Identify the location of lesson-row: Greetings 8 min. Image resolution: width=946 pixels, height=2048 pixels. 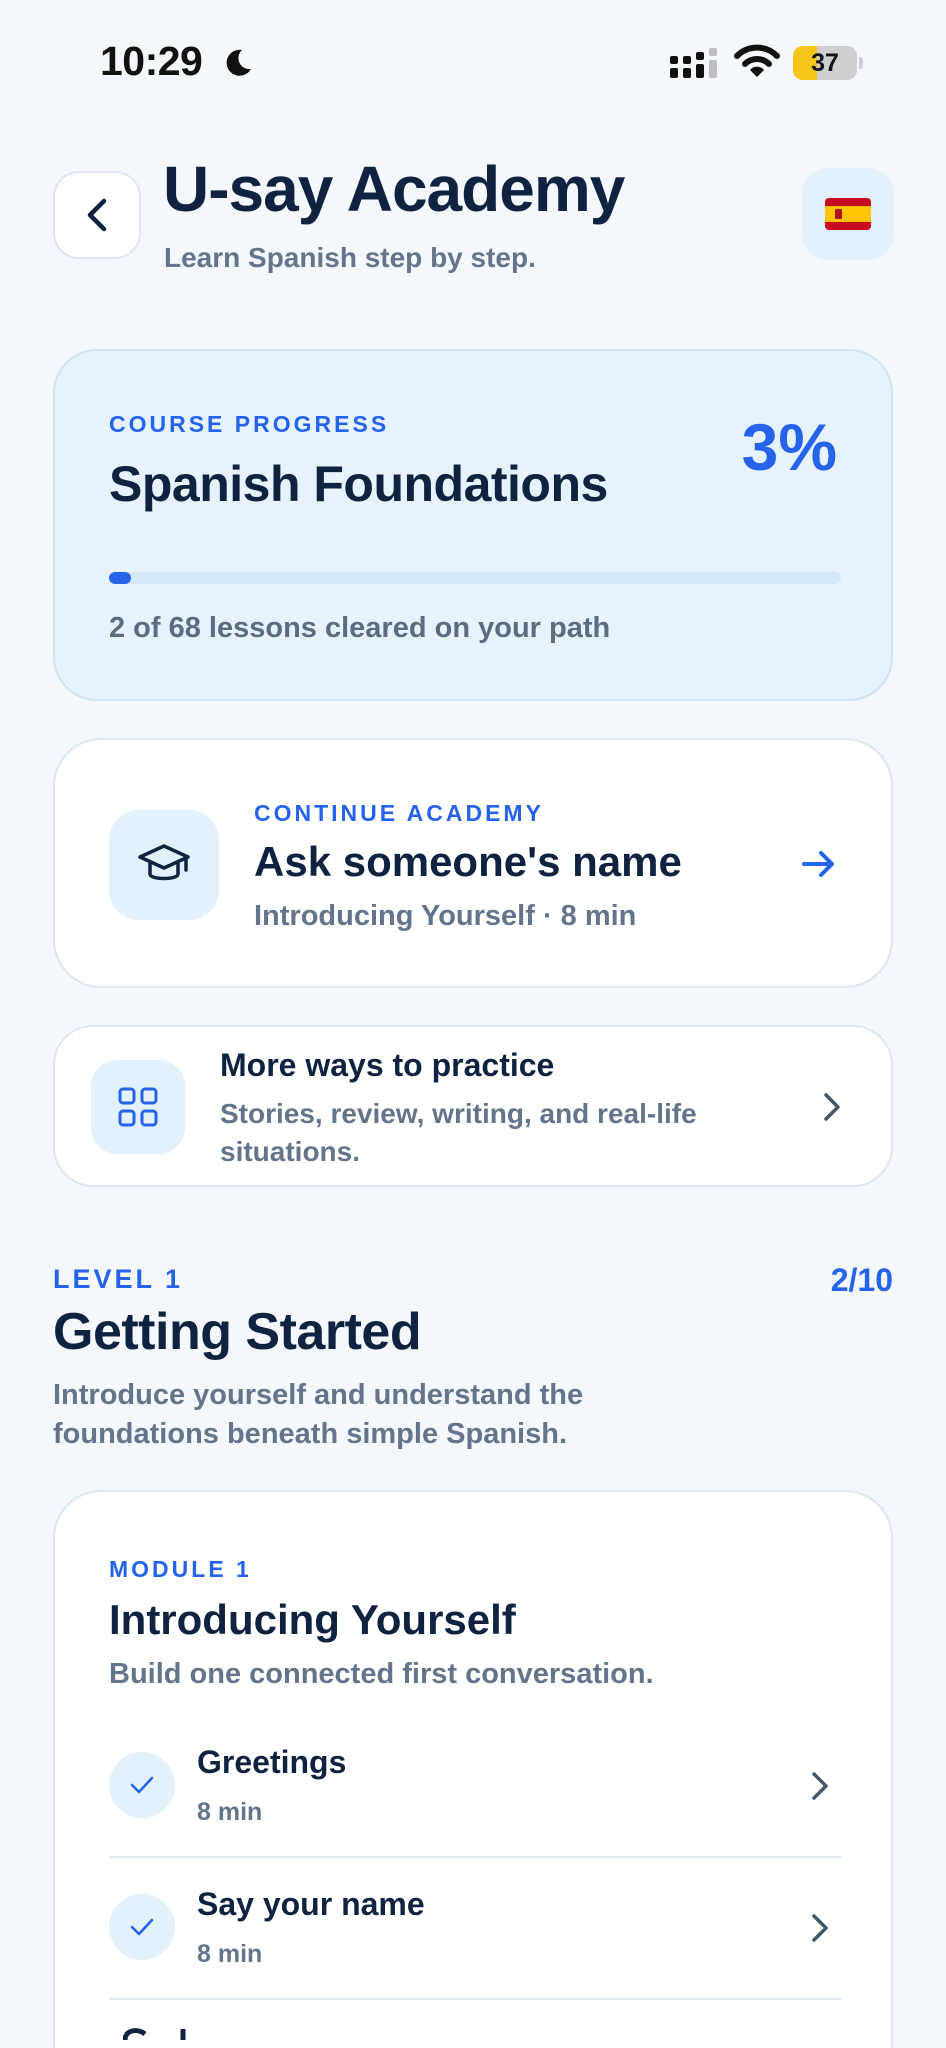
(475, 1787).